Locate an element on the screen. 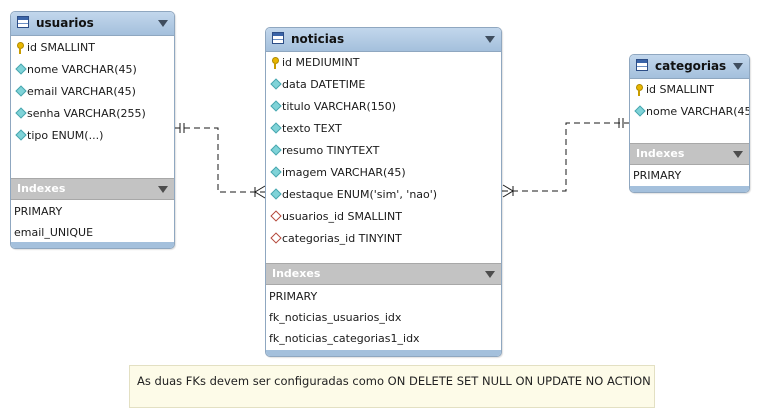 This screenshot has width=759, height=415. index-list: PRIMARY is located at coordinates (689, 175).